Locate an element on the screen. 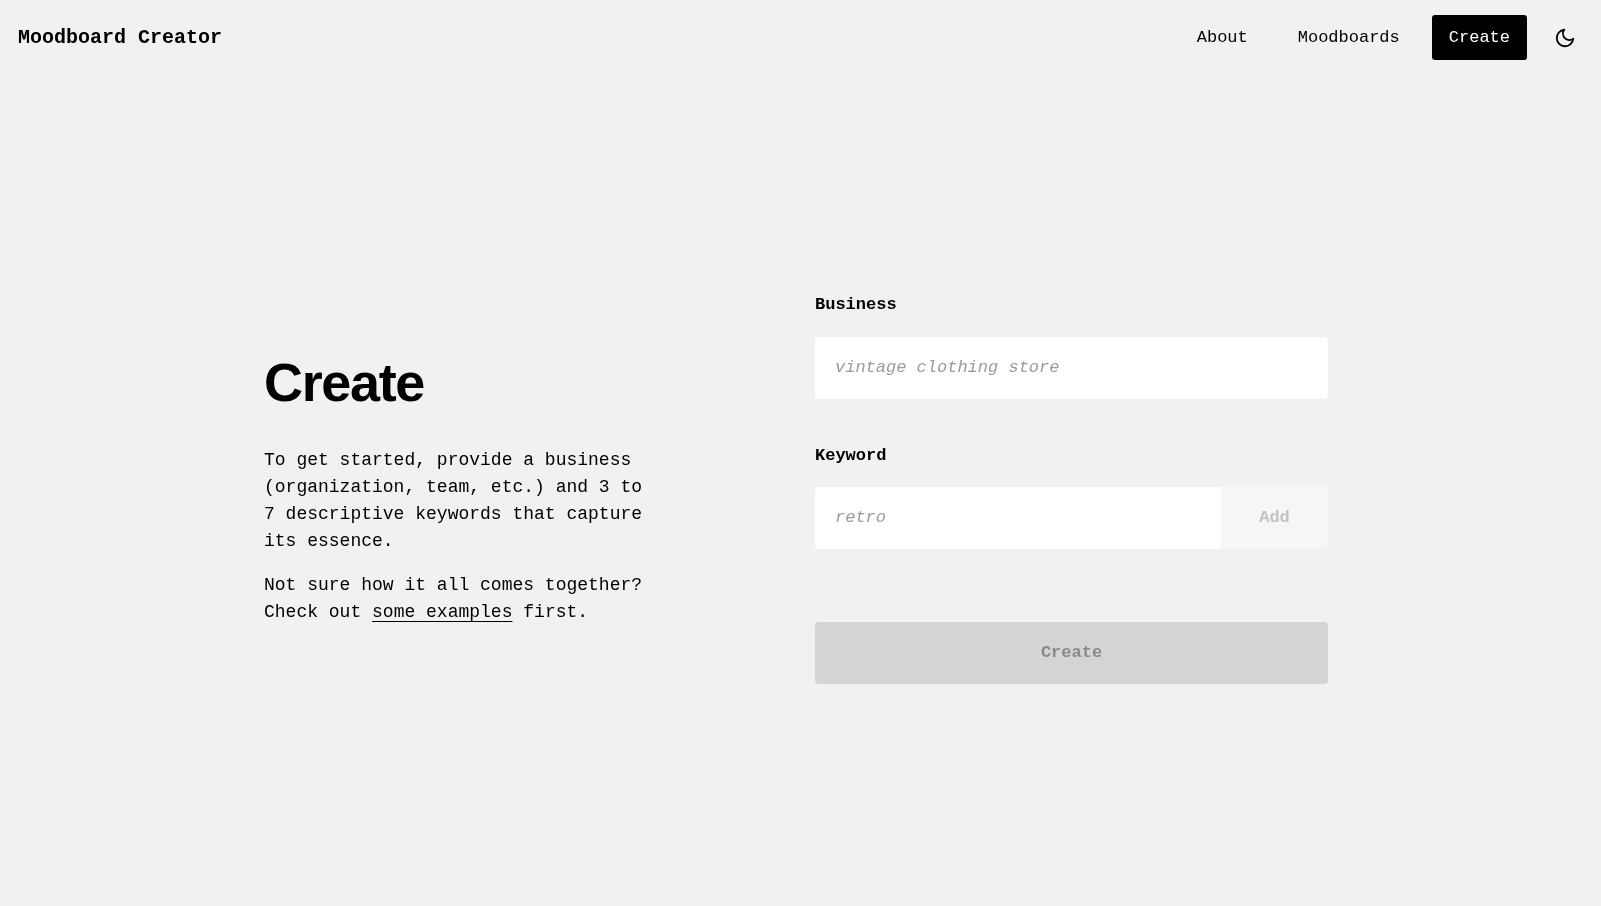  intro-paragraph: To get started, provide a business (organization, team, etc.) and 3 to 7 descriptive keywords that capture its essence. is located at coordinates (454, 501).